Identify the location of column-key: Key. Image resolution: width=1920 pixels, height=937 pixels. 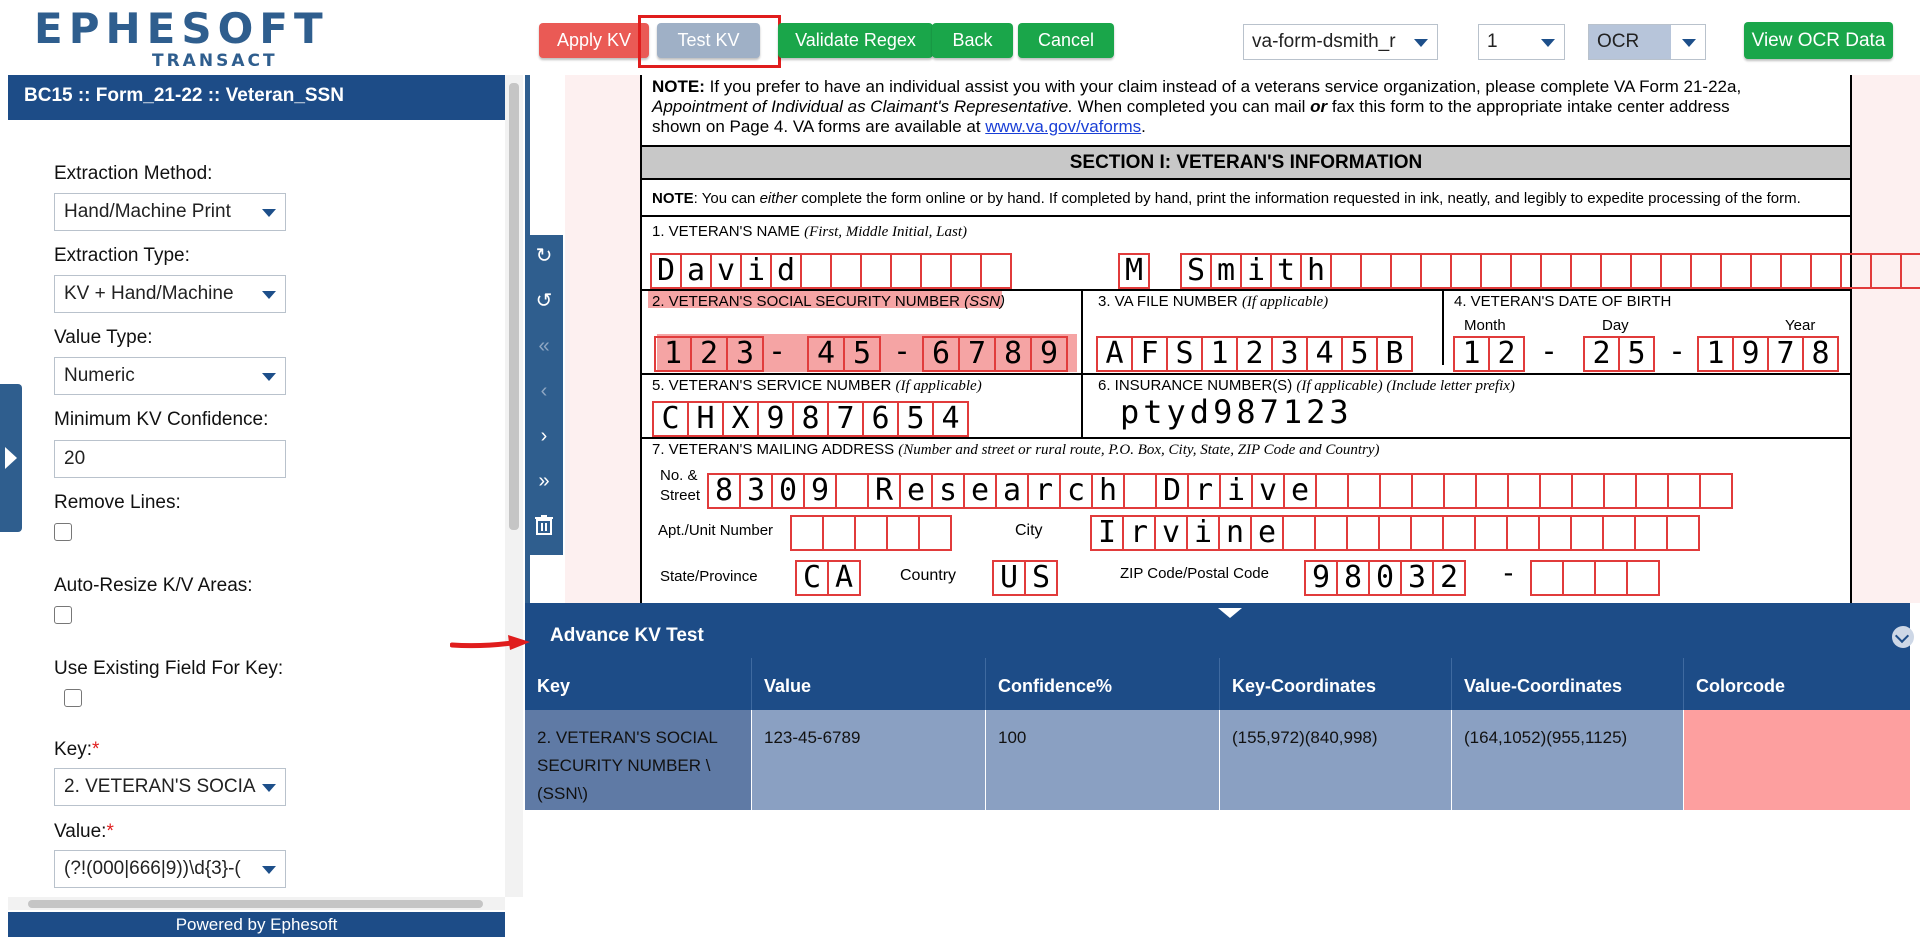
(638, 684).